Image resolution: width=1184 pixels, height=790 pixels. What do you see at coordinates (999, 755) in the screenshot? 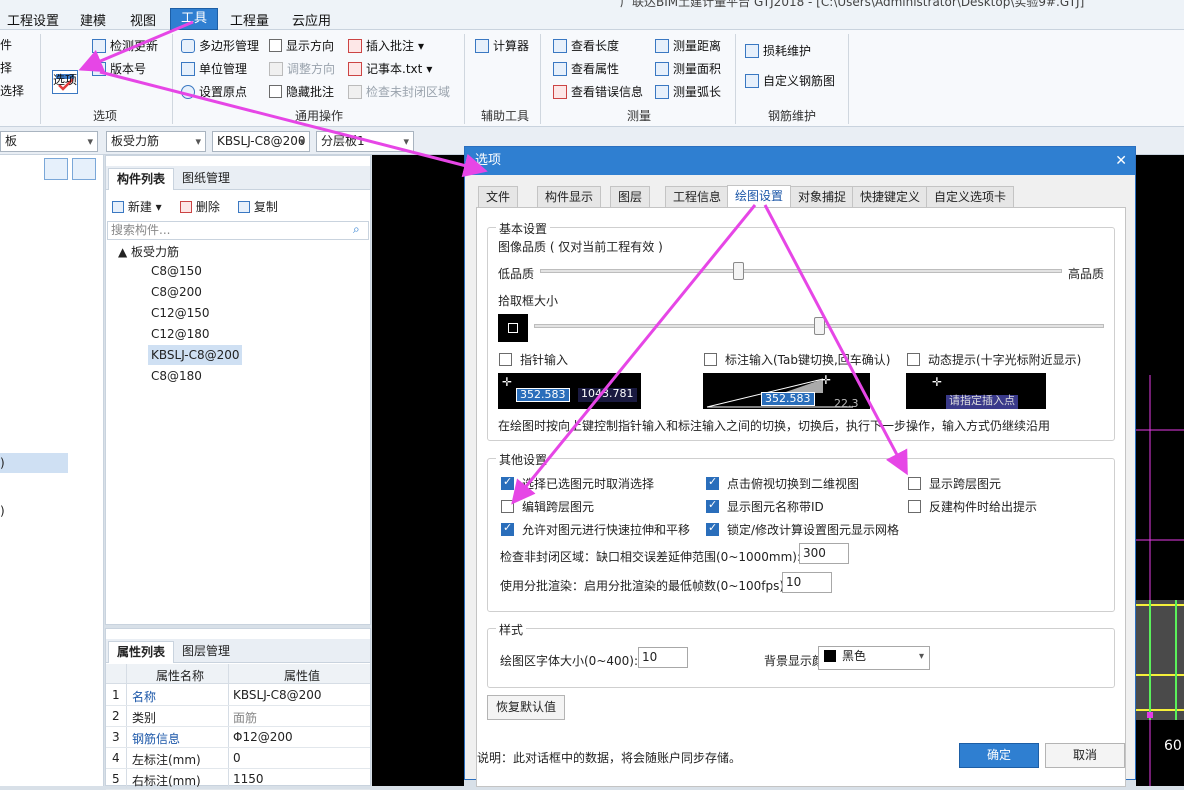
I see `ok-button: 确定` at bounding box center [999, 755].